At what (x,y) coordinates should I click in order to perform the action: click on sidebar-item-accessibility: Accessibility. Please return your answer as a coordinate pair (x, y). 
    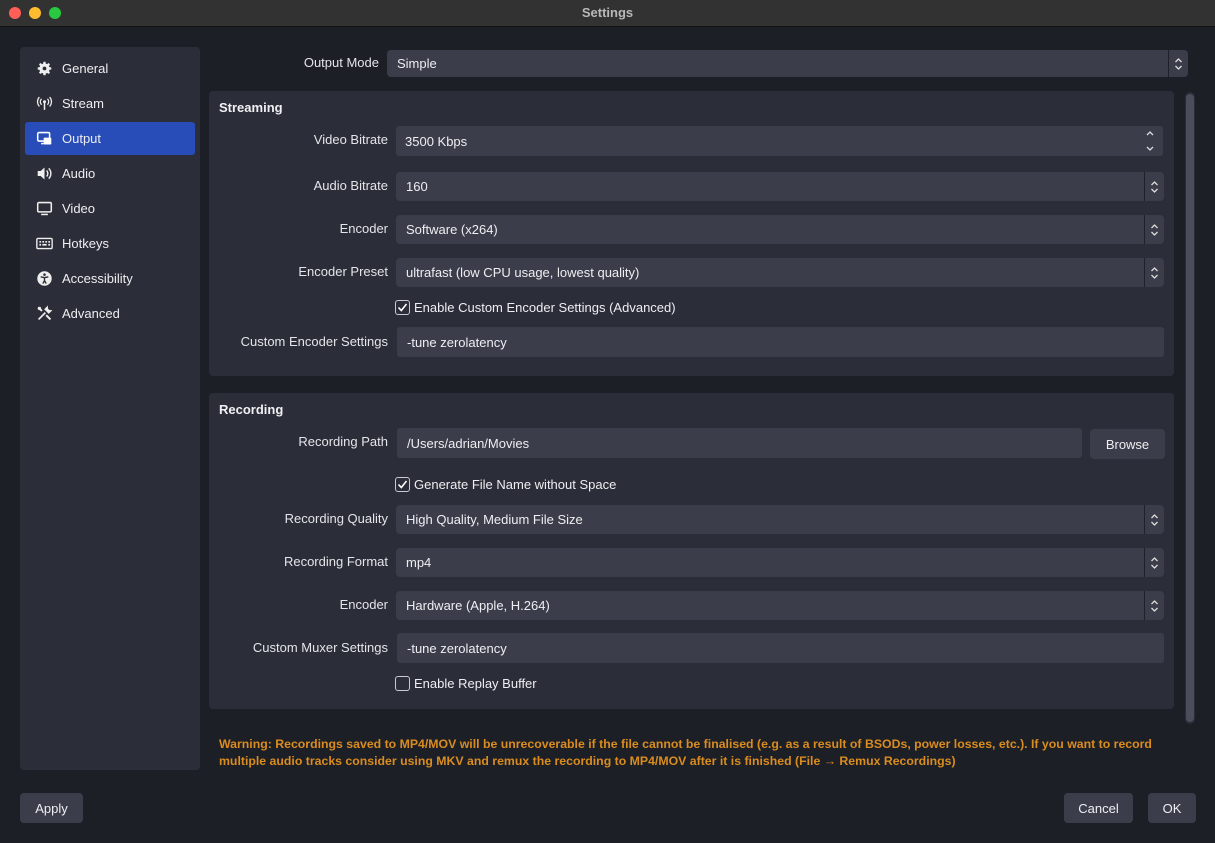
    Looking at the image, I should click on (110, 278).